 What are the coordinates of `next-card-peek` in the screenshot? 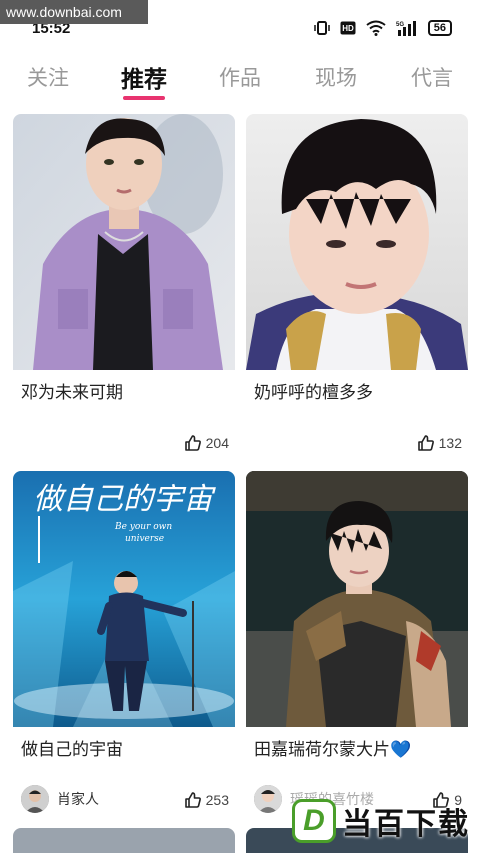 It's located at (124, 840).